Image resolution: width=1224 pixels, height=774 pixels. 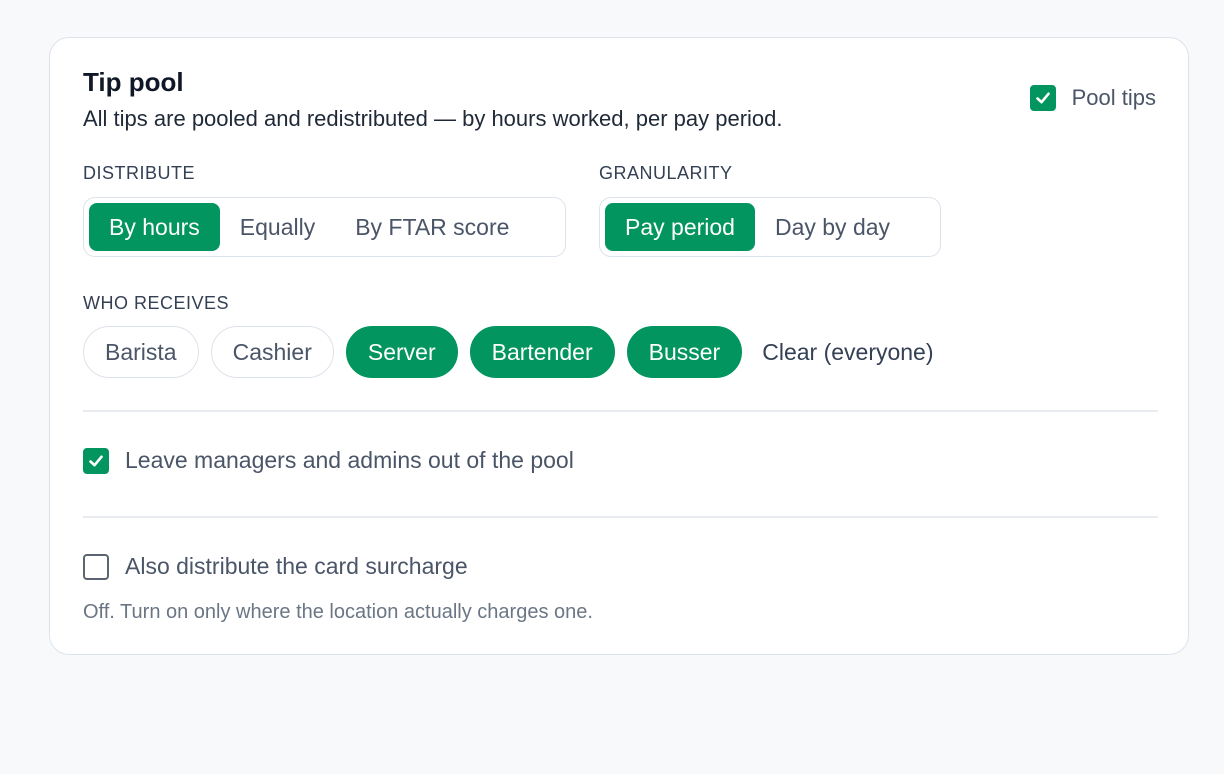 I want to click on distribute-option-equally: Equally, so click(x=277, y=227).